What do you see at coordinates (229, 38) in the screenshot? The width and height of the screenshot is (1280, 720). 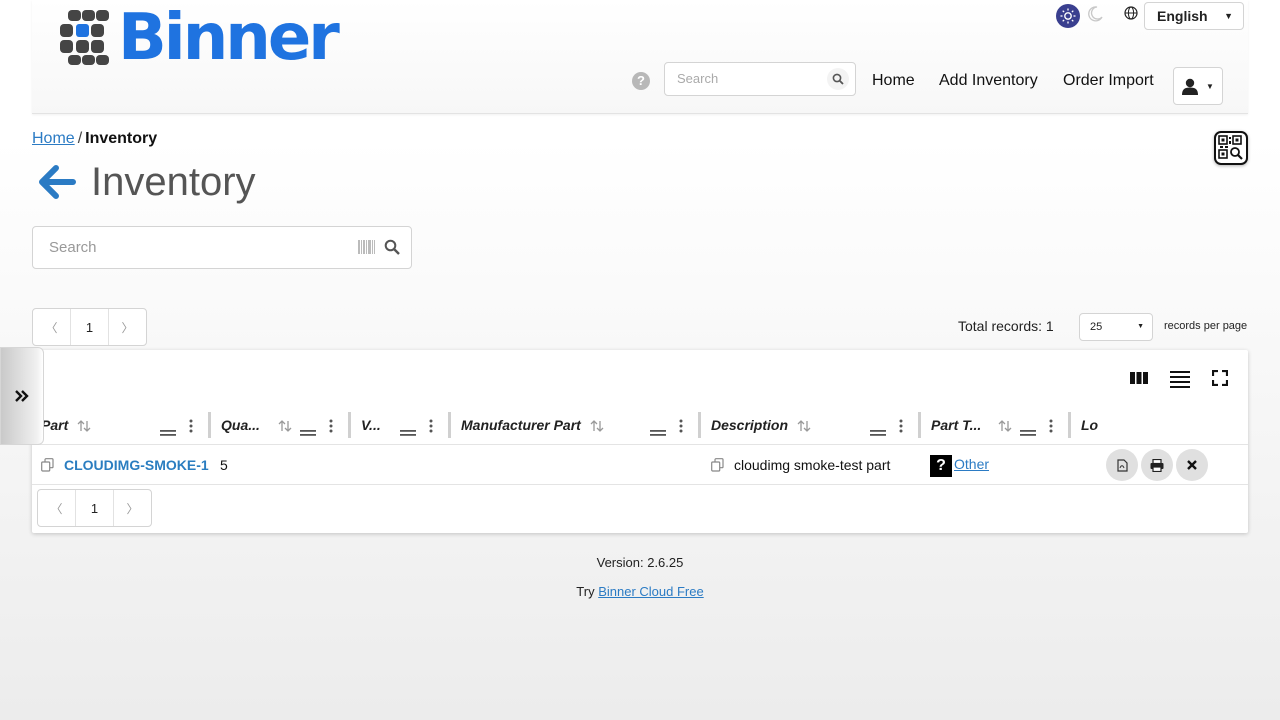 I see `logo-text: Binner` at bounding box center [229, 38].